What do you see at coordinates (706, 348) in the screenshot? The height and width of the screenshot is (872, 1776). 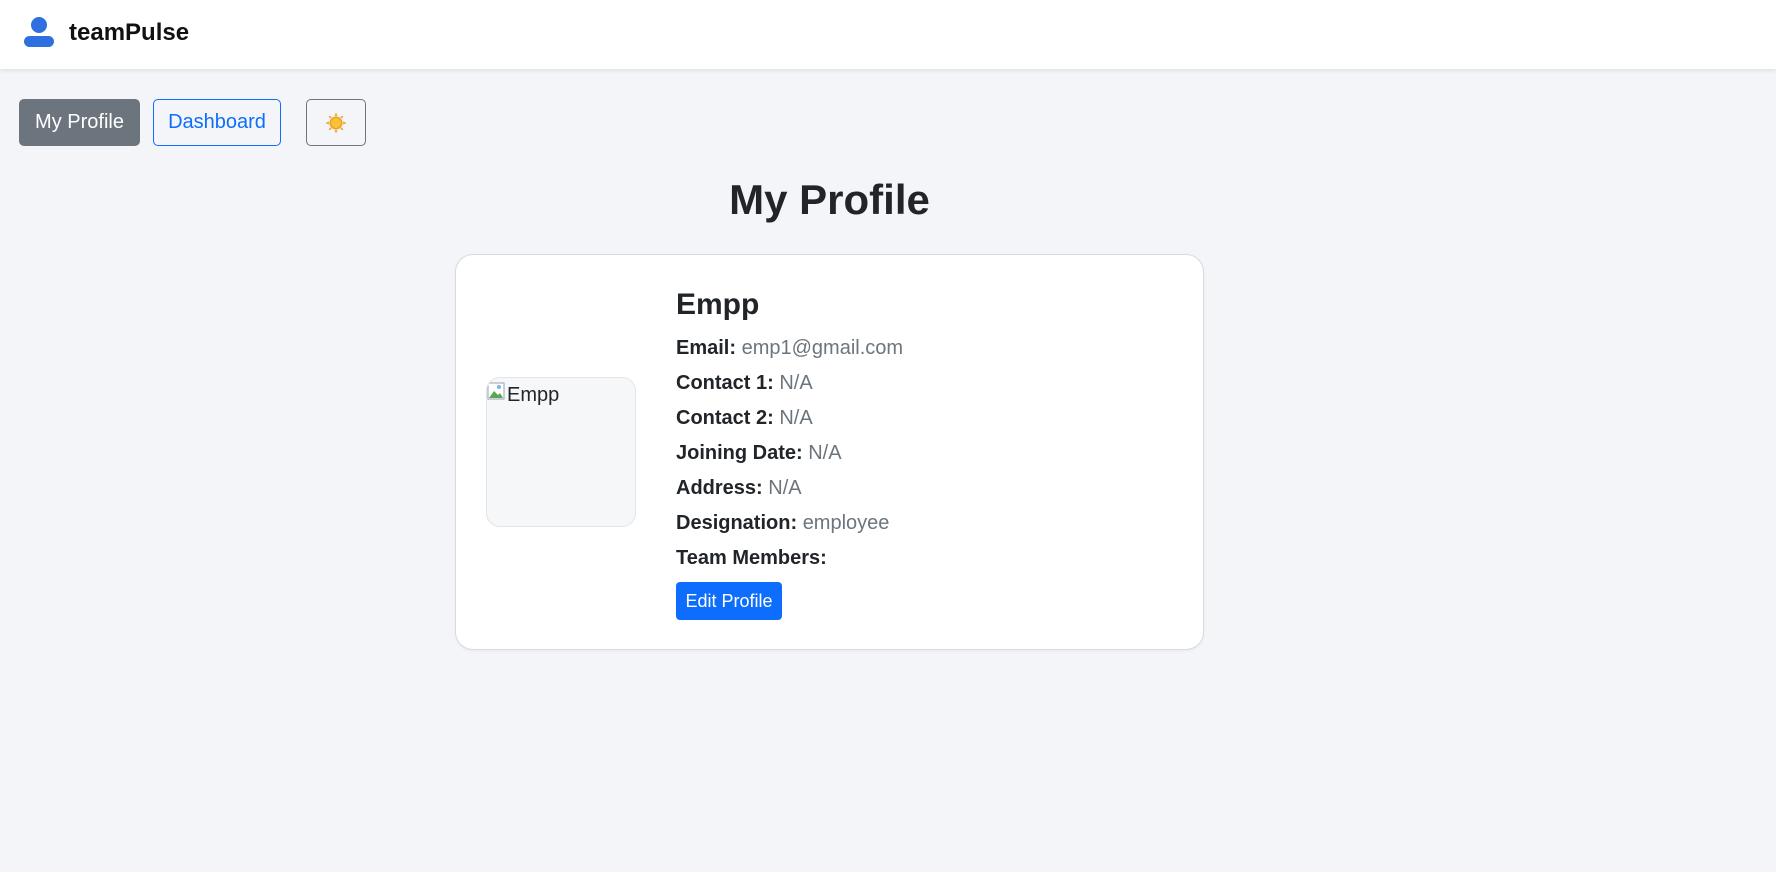 I see `field-label: Email:` at bounding box center [706, 348].